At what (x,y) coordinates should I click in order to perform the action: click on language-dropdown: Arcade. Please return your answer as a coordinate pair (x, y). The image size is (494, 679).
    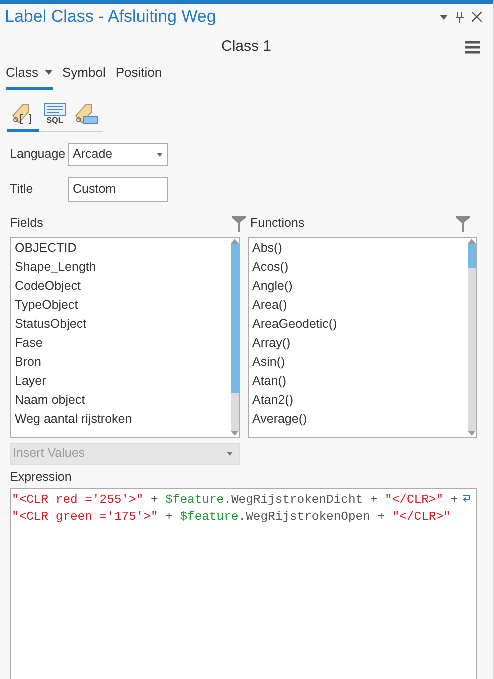
    Looking at the image, I should click on (118, 154).